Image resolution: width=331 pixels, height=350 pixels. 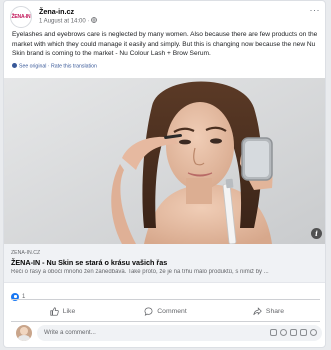 I want to click on see-original-link: See original · Rate this translation, so click(x=54, y=66).